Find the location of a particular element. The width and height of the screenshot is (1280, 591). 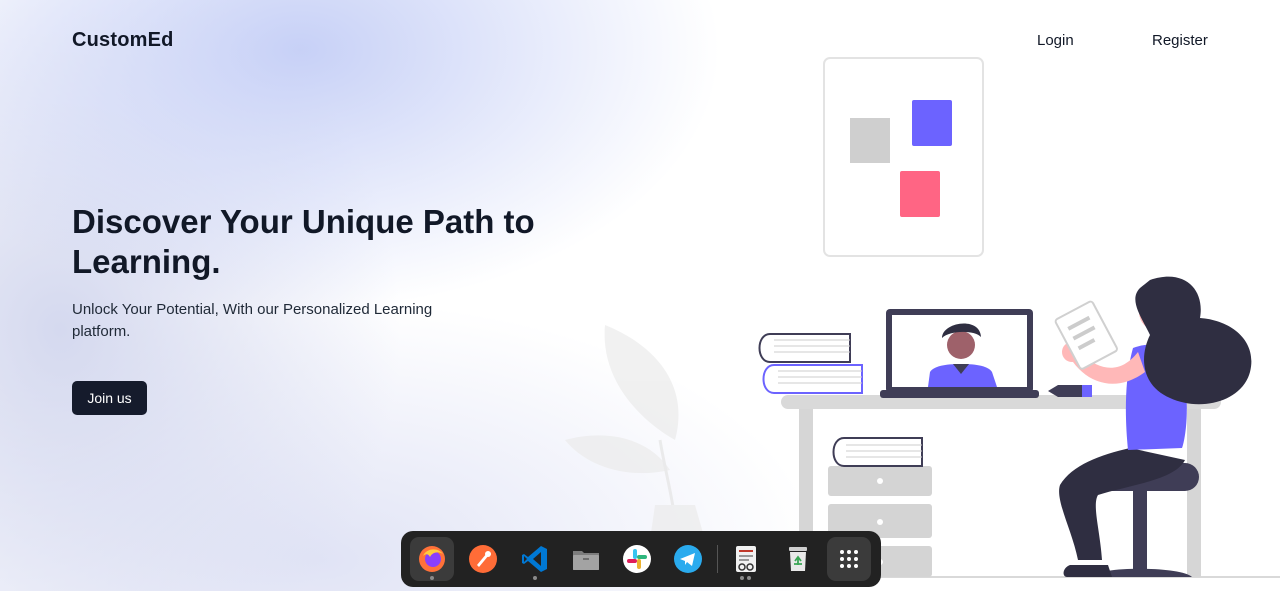

dock-item-files is located at coordinates (586, 559).